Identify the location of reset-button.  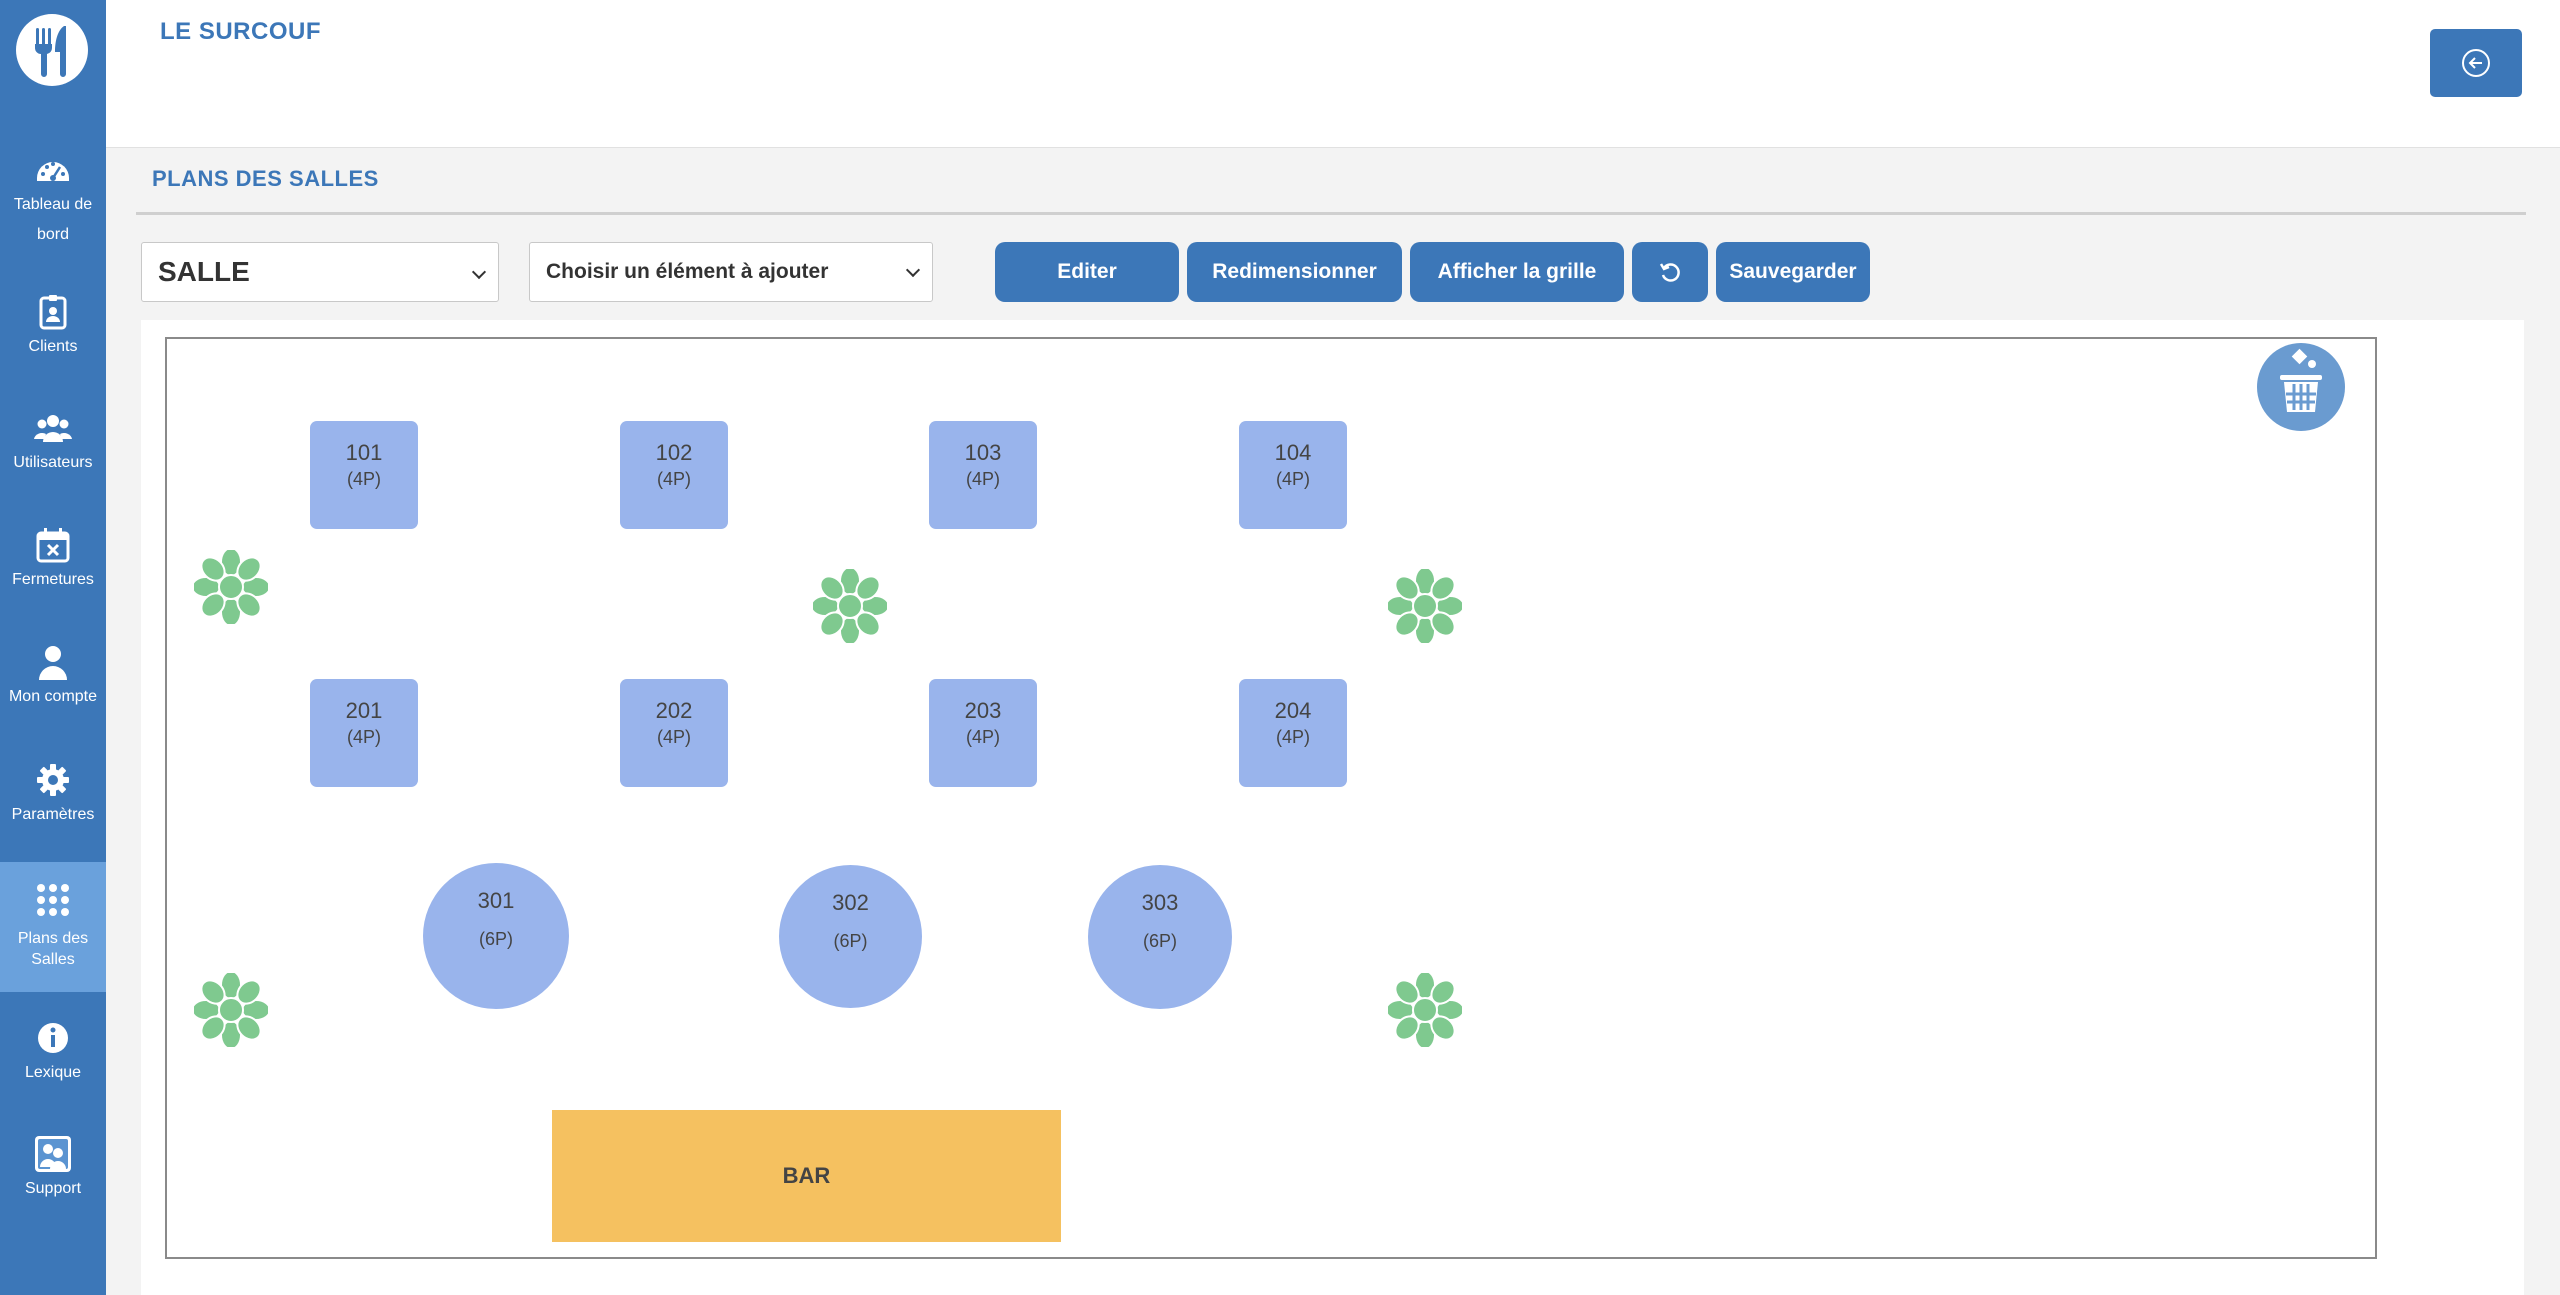
(1670, 272).